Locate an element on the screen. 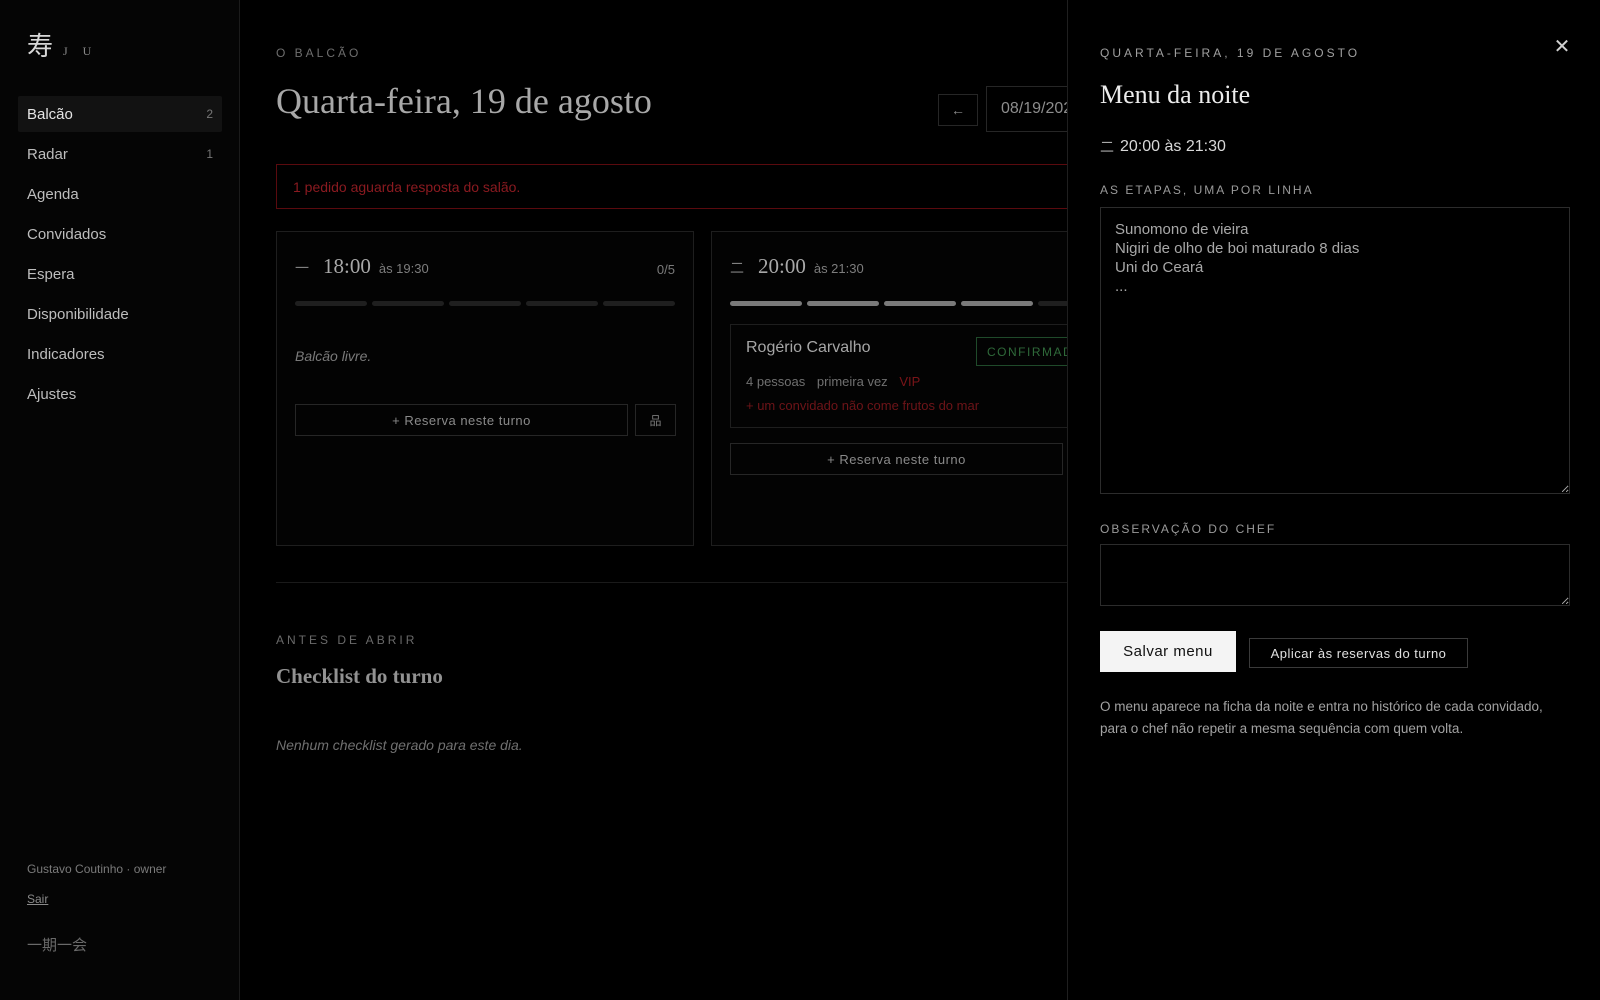 This screenshot has width=1600, height=1000. drawer-shift-time: 二 20:00 às 21:30 is located at coordinates (1163, 147).